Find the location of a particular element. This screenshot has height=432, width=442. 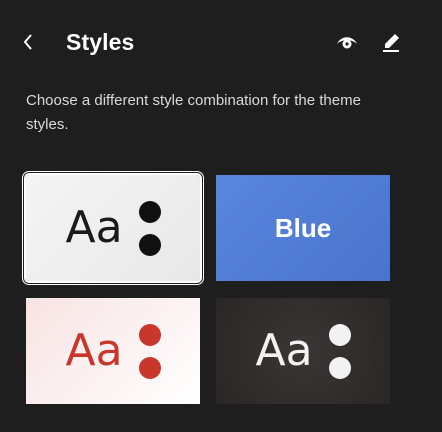

style-option-default: Aa is located at coordinates (113, 228).